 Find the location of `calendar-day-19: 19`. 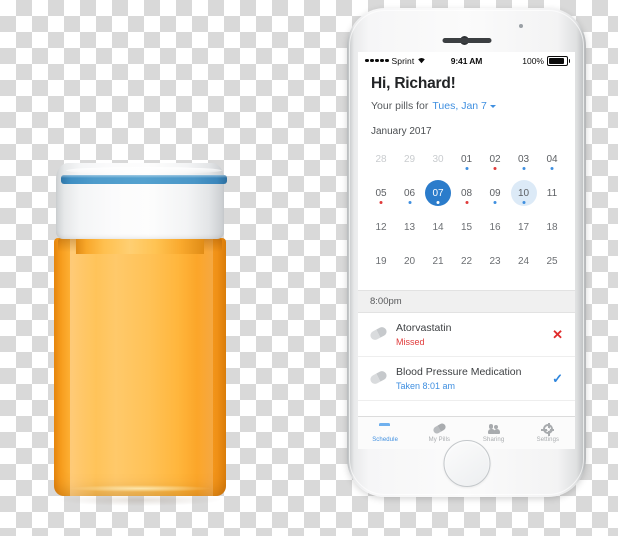

calendar-day-19: 19 is located at coordinates (381, 261).